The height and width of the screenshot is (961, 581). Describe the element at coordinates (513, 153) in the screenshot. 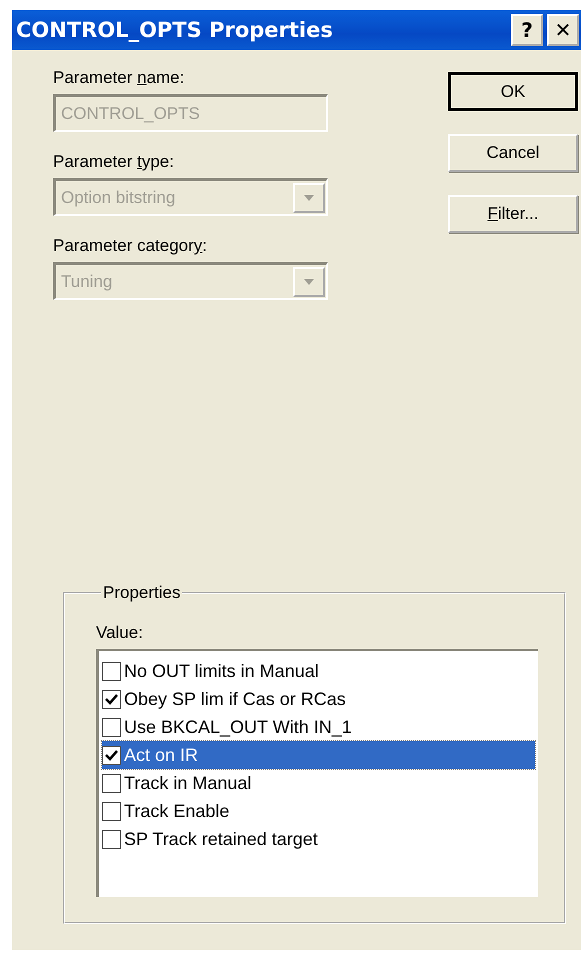

I see `dialog-button: Cancel` at that location.